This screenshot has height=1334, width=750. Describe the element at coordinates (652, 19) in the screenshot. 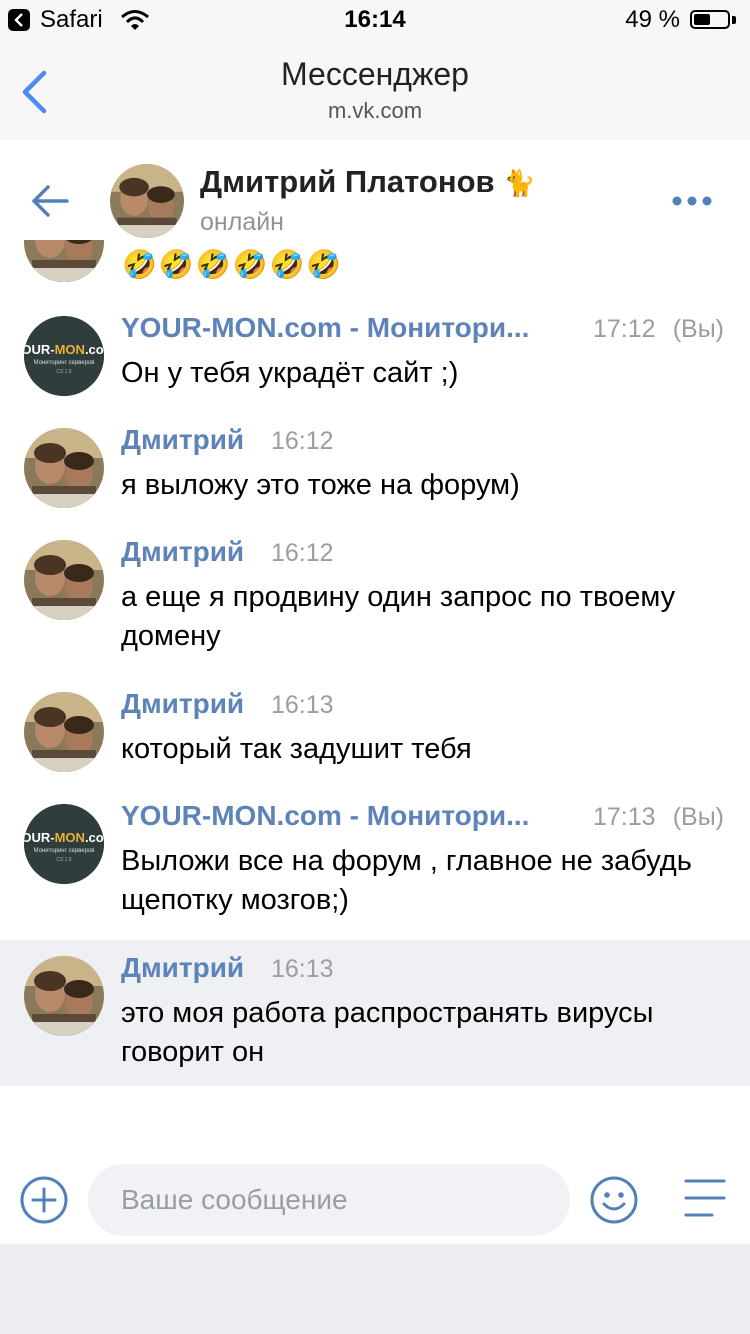

I see `battery-percent: 49 %` at that location.